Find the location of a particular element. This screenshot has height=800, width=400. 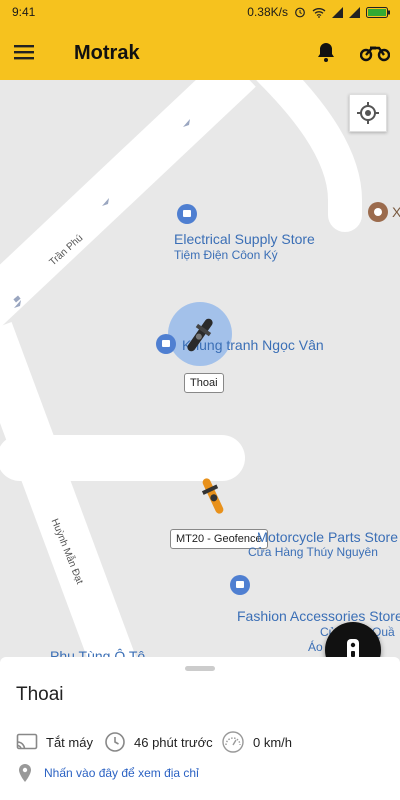

network-speed: 0.38K/s is located at coordinates (267, 12).